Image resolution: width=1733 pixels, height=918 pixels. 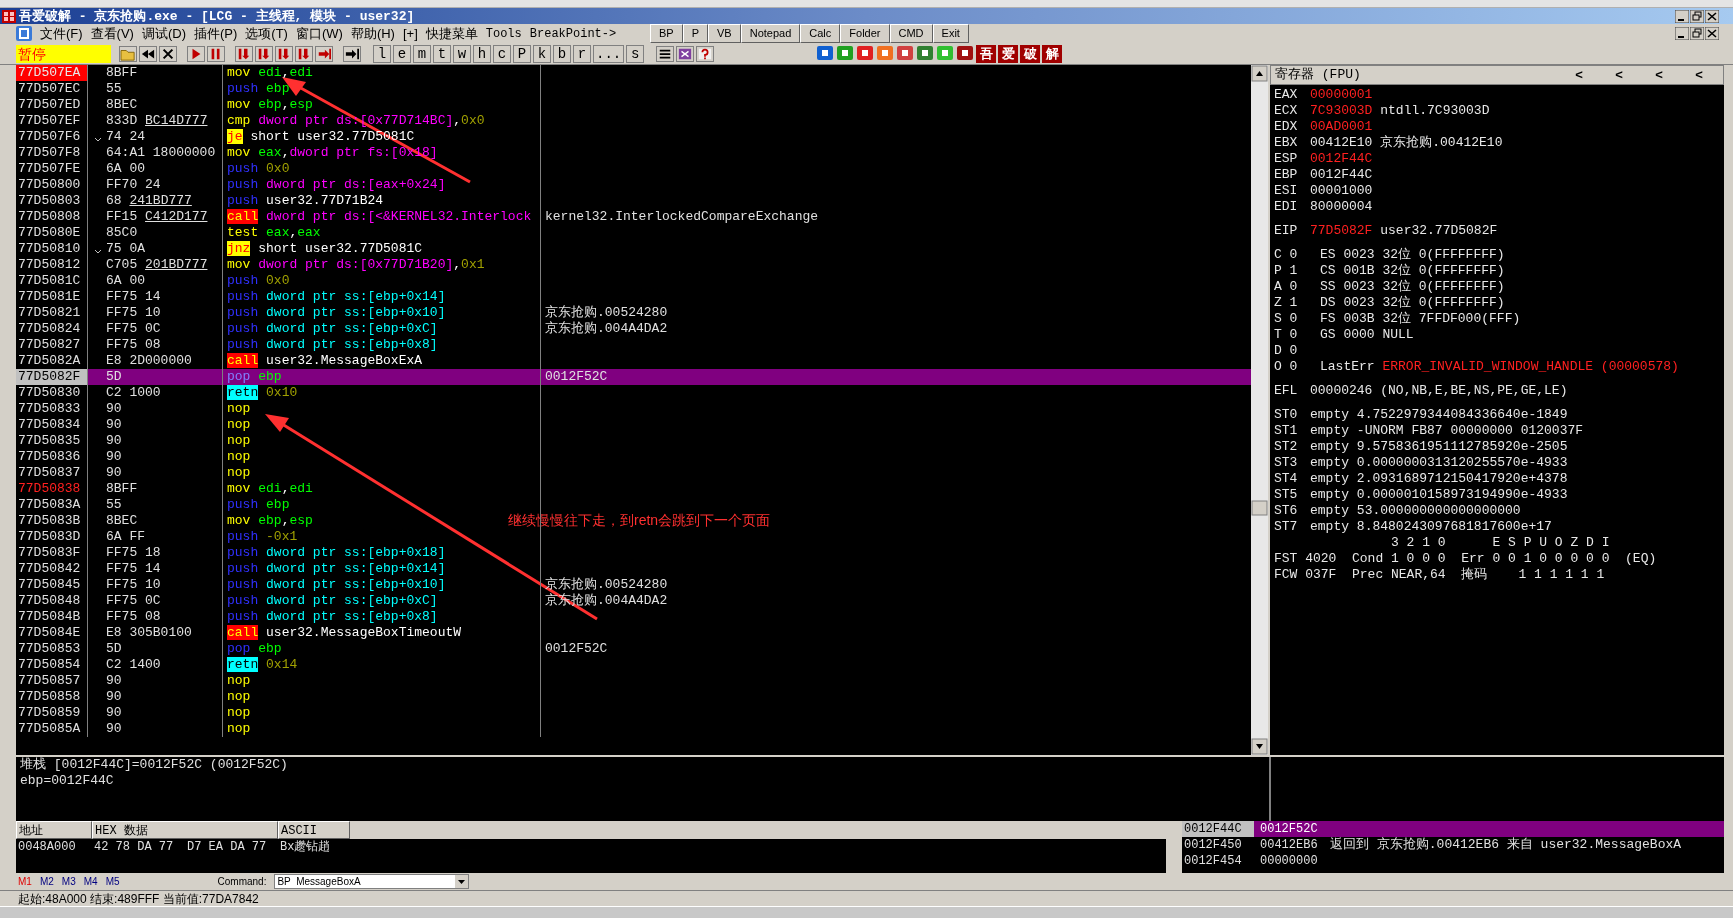 I want to click on grid-icon, so click(x=685, y=53).